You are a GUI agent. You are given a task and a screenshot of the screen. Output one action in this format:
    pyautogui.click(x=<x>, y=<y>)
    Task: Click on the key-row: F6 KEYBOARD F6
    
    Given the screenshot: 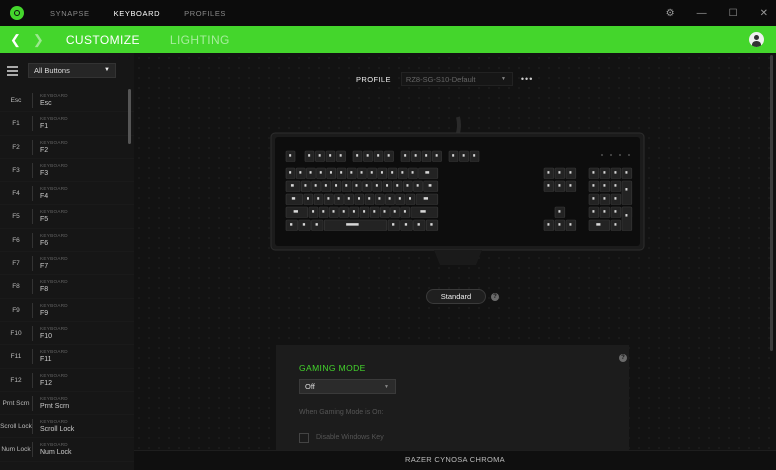 What is the action you would take?
    pyautogui.click(x=67, y=241)
    